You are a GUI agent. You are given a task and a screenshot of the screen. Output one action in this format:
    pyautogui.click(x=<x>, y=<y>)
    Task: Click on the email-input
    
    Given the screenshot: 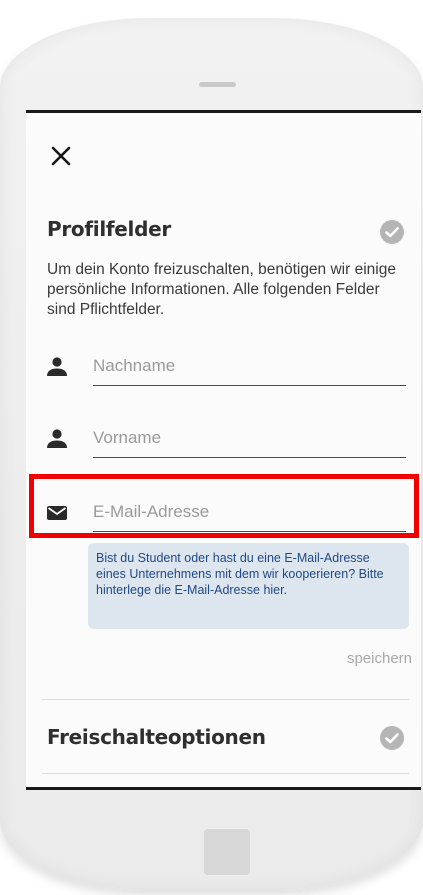 What is the action you would take?
    pyautogui.click(x=249, y=512)
    